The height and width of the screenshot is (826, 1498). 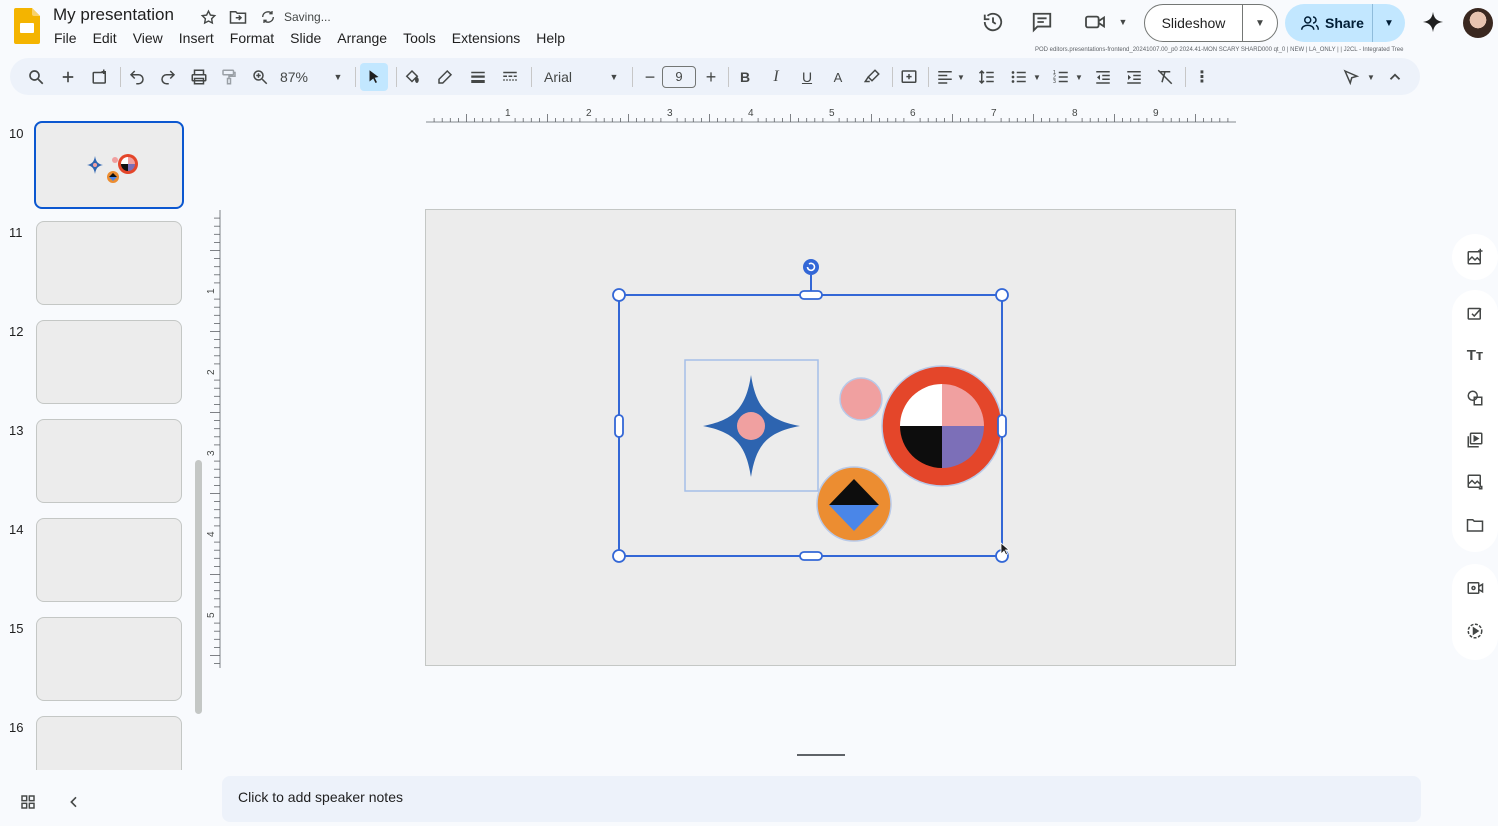 I want to click on font-size-field: 9, so click(x=679, y=77).